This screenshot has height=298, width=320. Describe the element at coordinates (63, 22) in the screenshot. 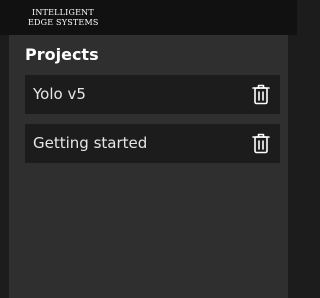

I see `logo-line-2: EDGE SYSTEMS` at that location.